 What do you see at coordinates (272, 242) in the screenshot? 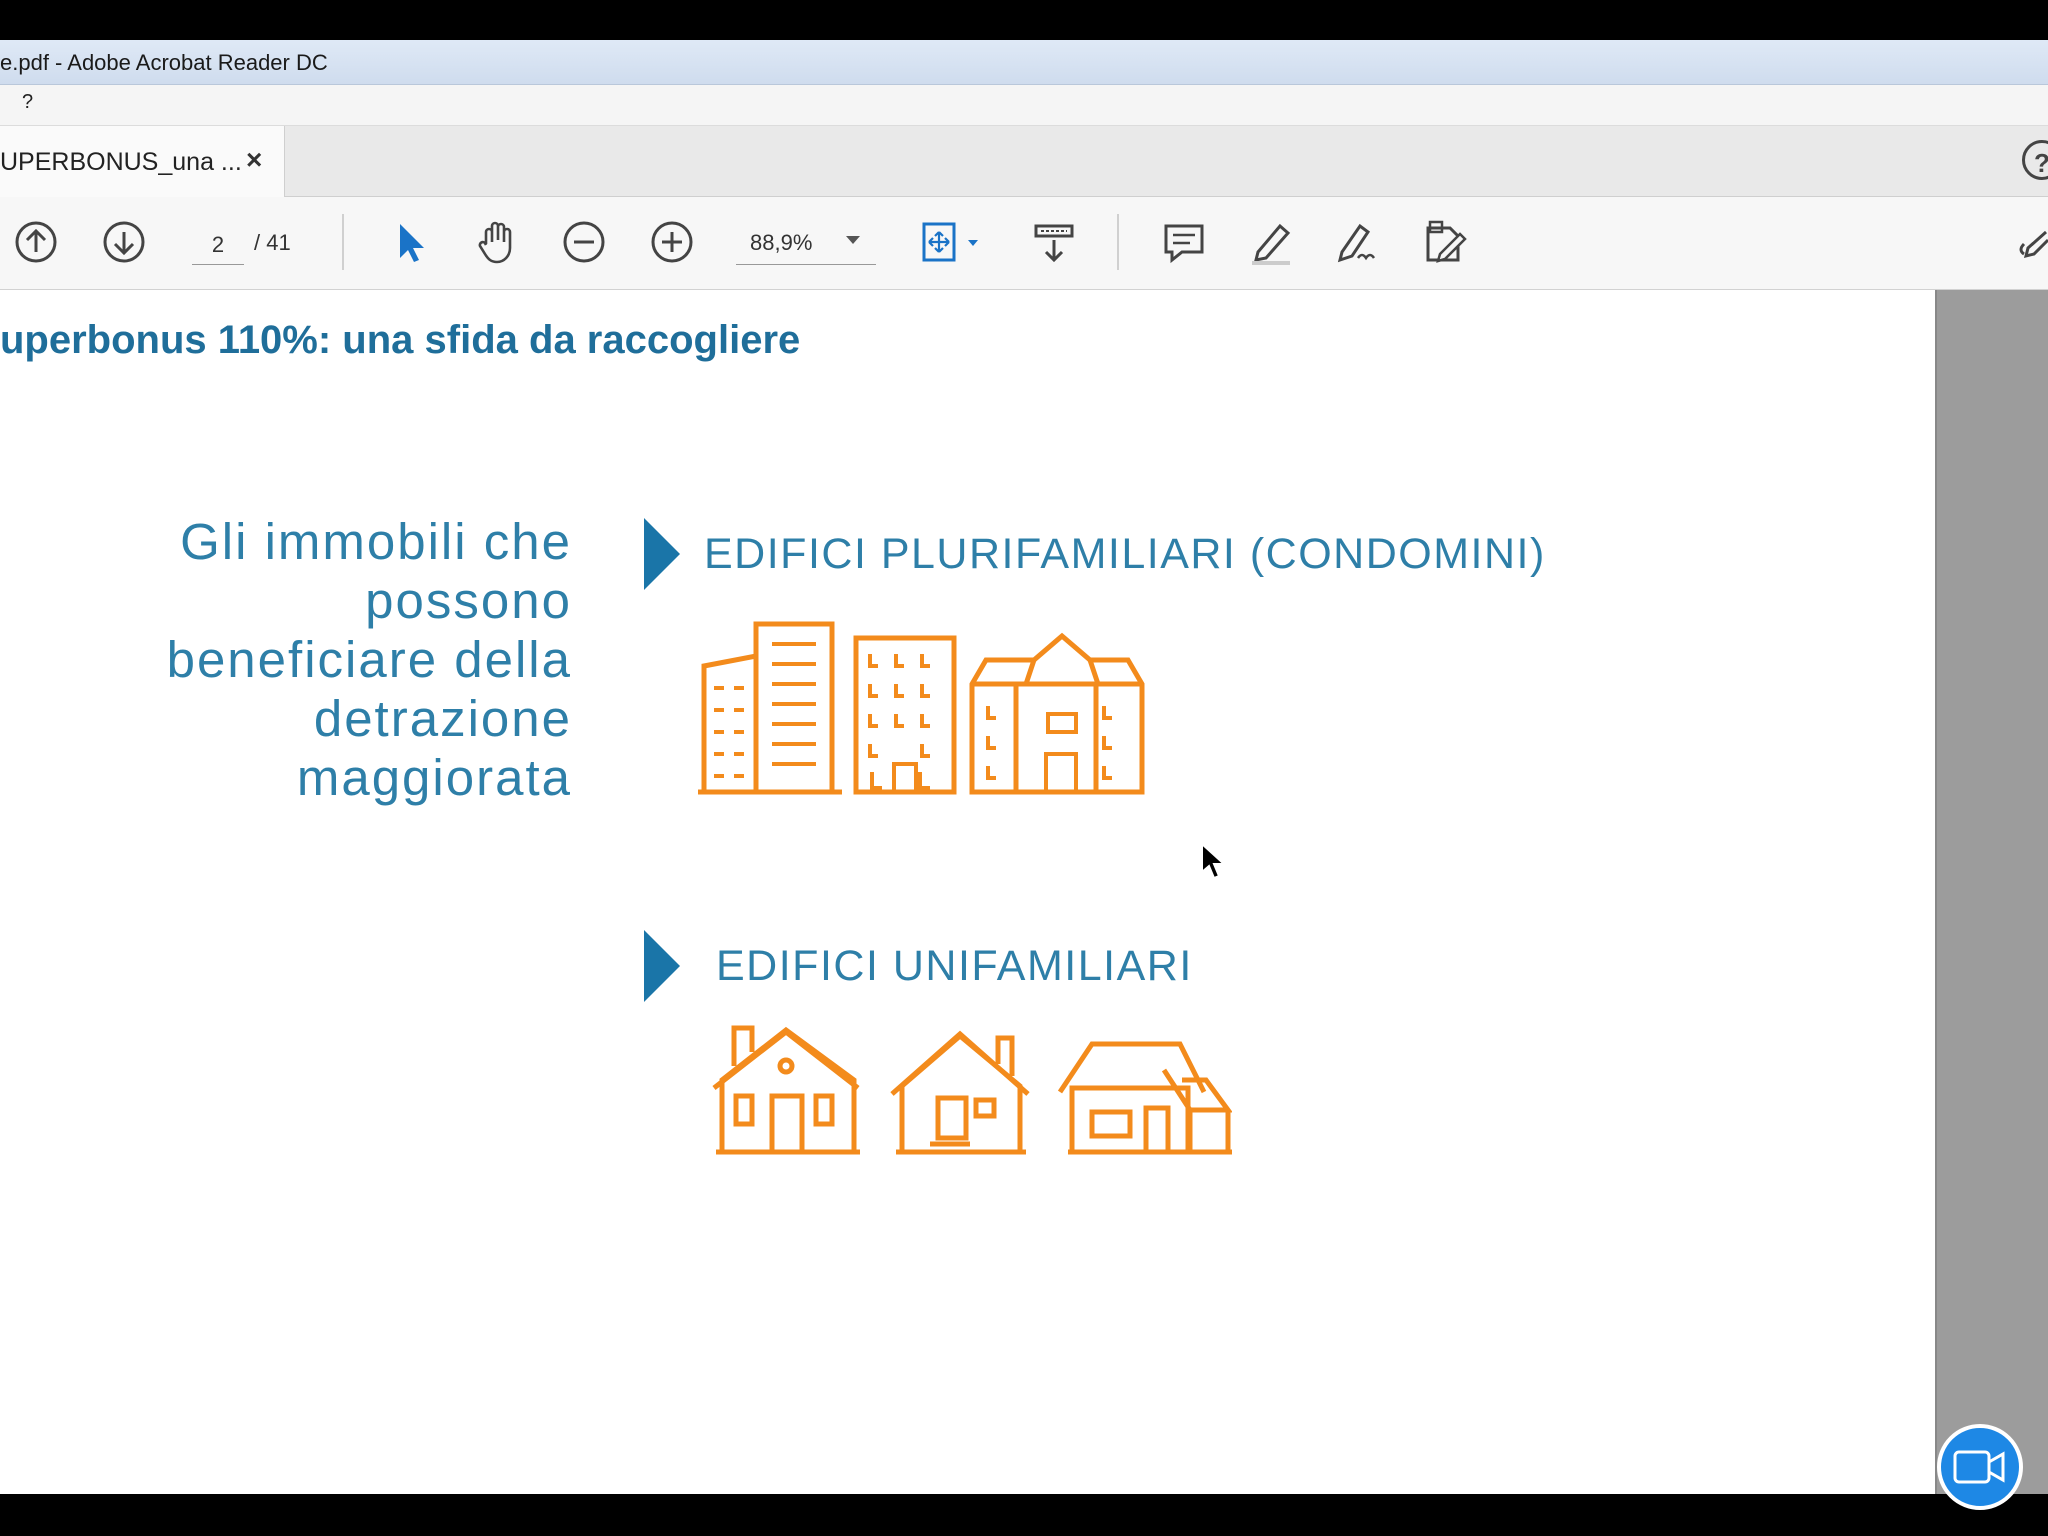
I see `page-total: / 41` at bounding box center [272, 242].